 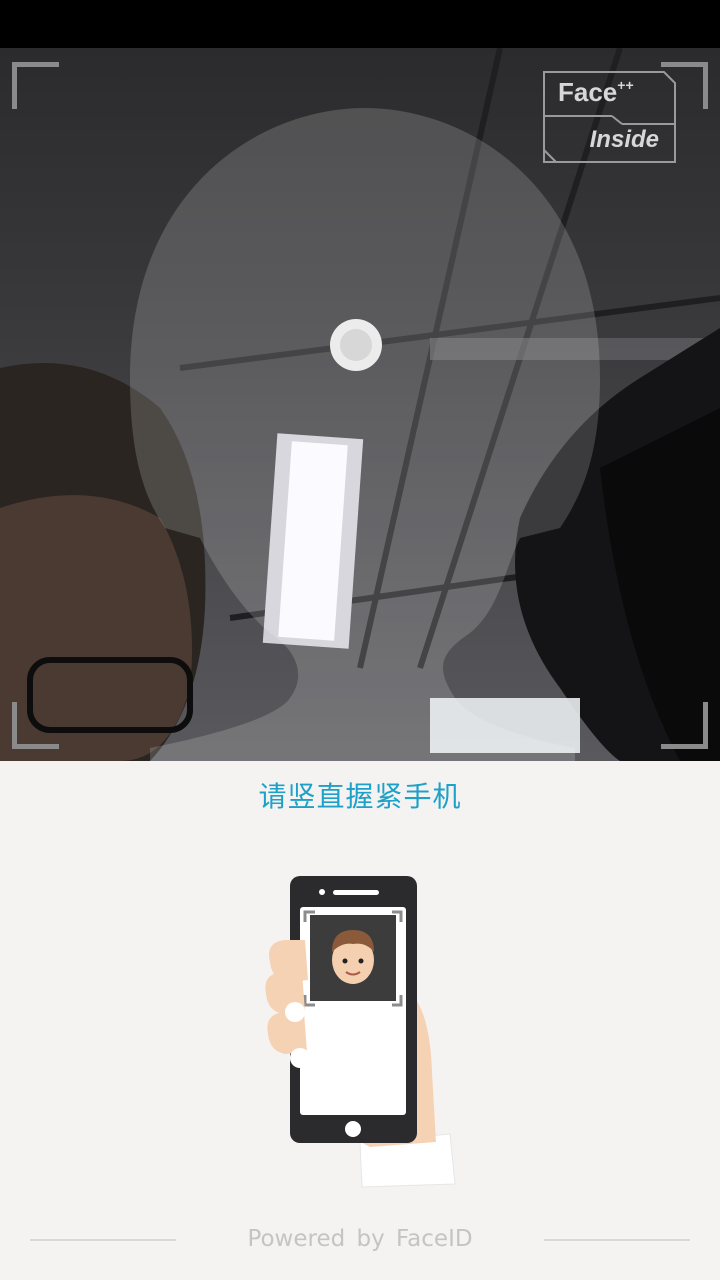 I want to click on status-bar, so click(x=360, y=24).